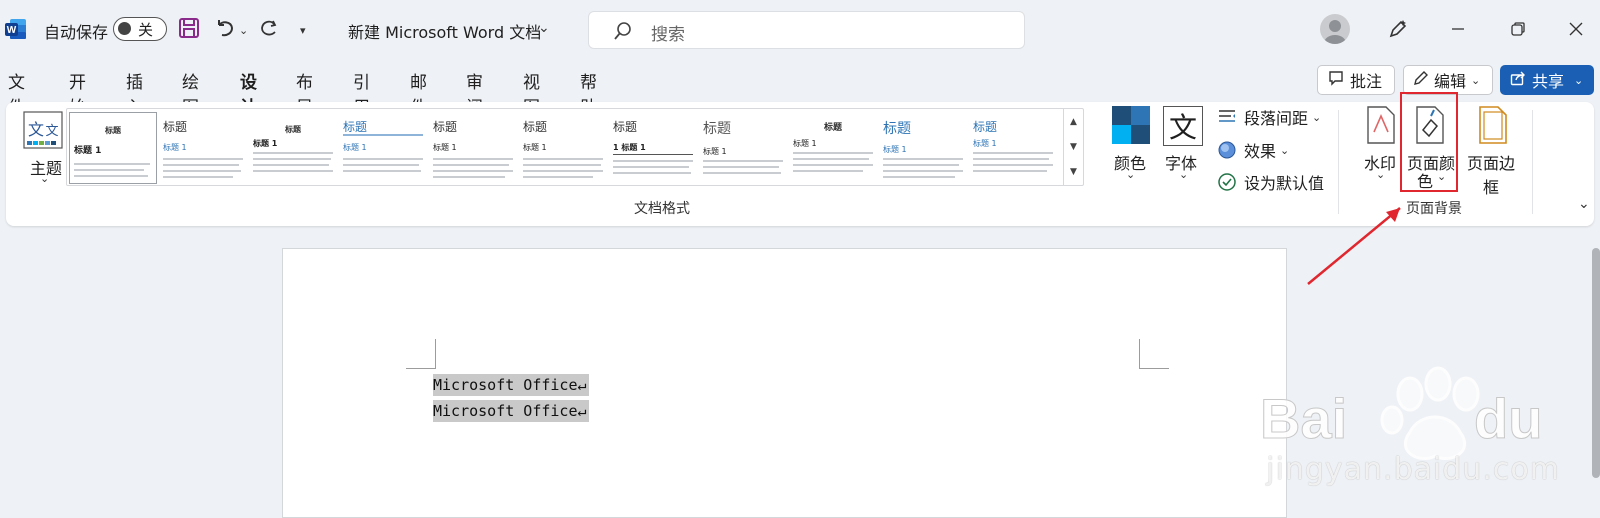 The height and width of the screenshot is (518, 1600). Describe the element at coordinates (1576, 29) in the screenshot. I see `close-icon` at that location.